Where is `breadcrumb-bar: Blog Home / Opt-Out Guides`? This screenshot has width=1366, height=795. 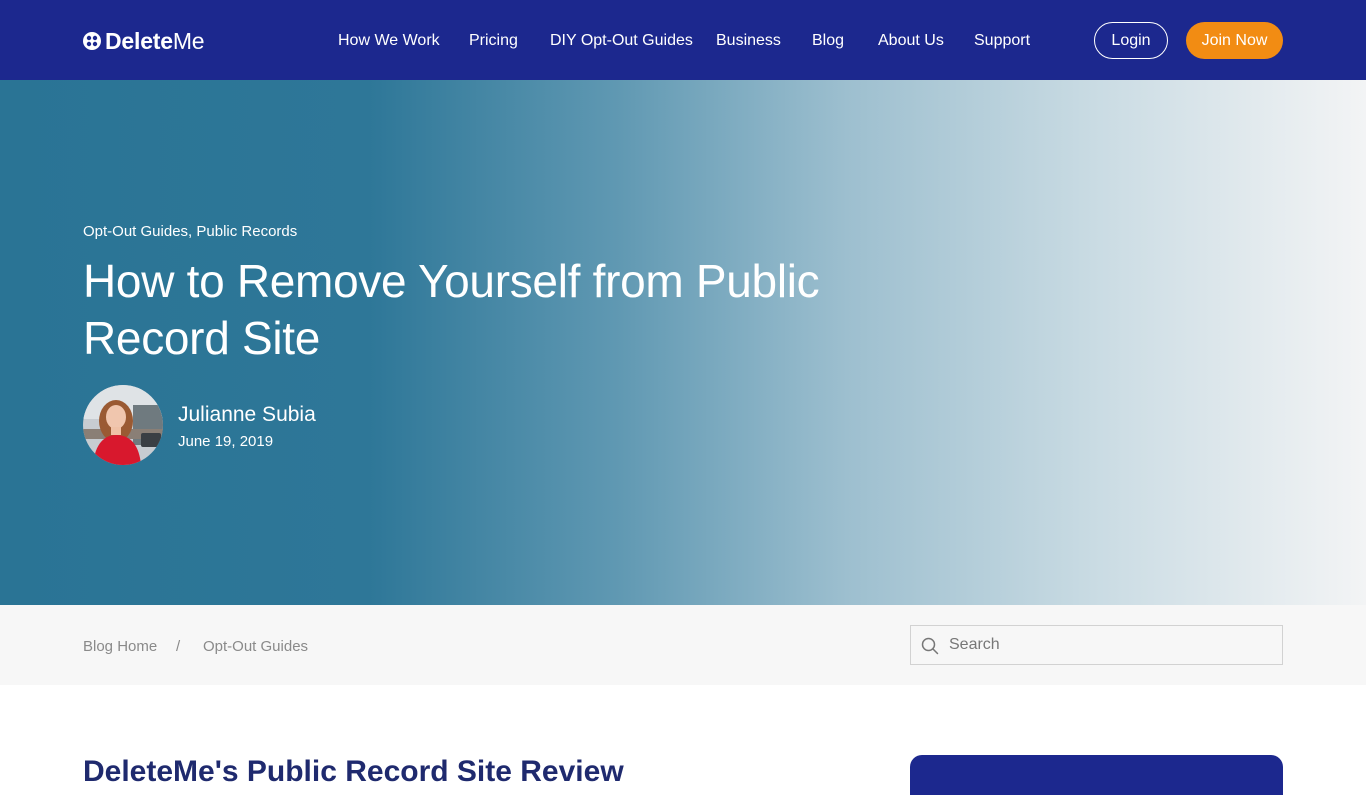 breadcrumb-bar: Blog Home / Opt-Out Guides is located at coordinates (683, 645).